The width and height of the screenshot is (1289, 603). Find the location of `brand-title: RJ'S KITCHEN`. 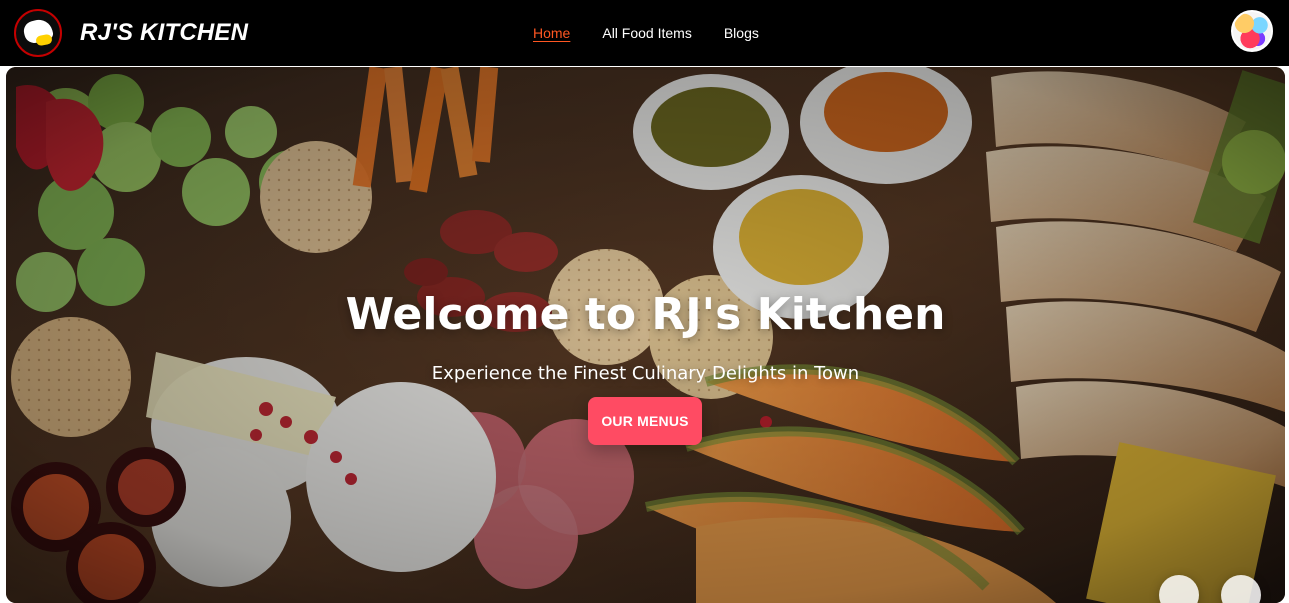

brand-title: RJ'S KITCHEN is located at coordinates (164, 32).